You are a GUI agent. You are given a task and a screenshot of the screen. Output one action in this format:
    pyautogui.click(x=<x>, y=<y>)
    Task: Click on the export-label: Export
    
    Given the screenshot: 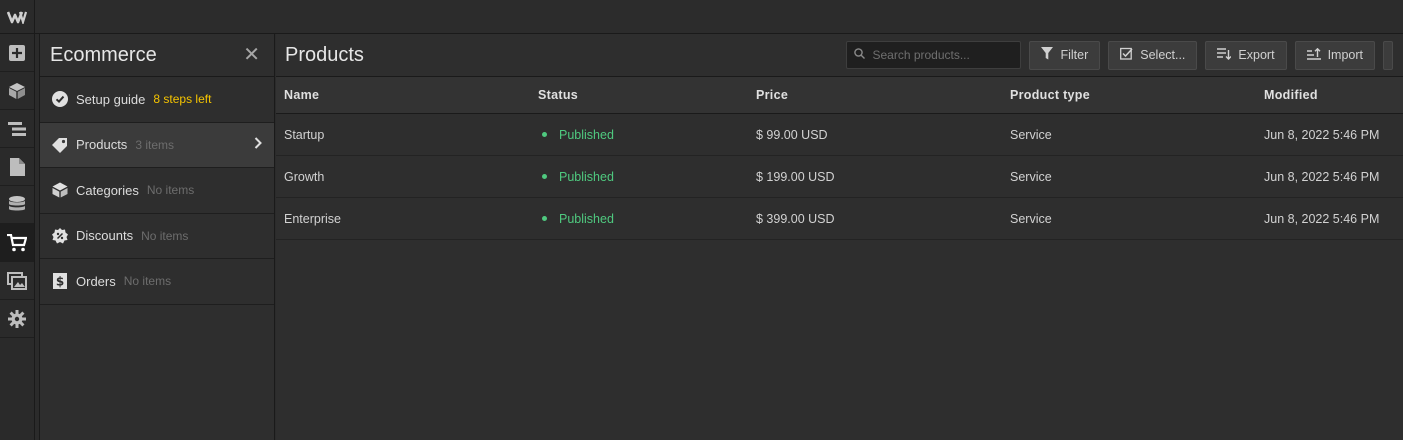 What is the action you would take?
    pyautogui.click(x=1256, y=55)
    